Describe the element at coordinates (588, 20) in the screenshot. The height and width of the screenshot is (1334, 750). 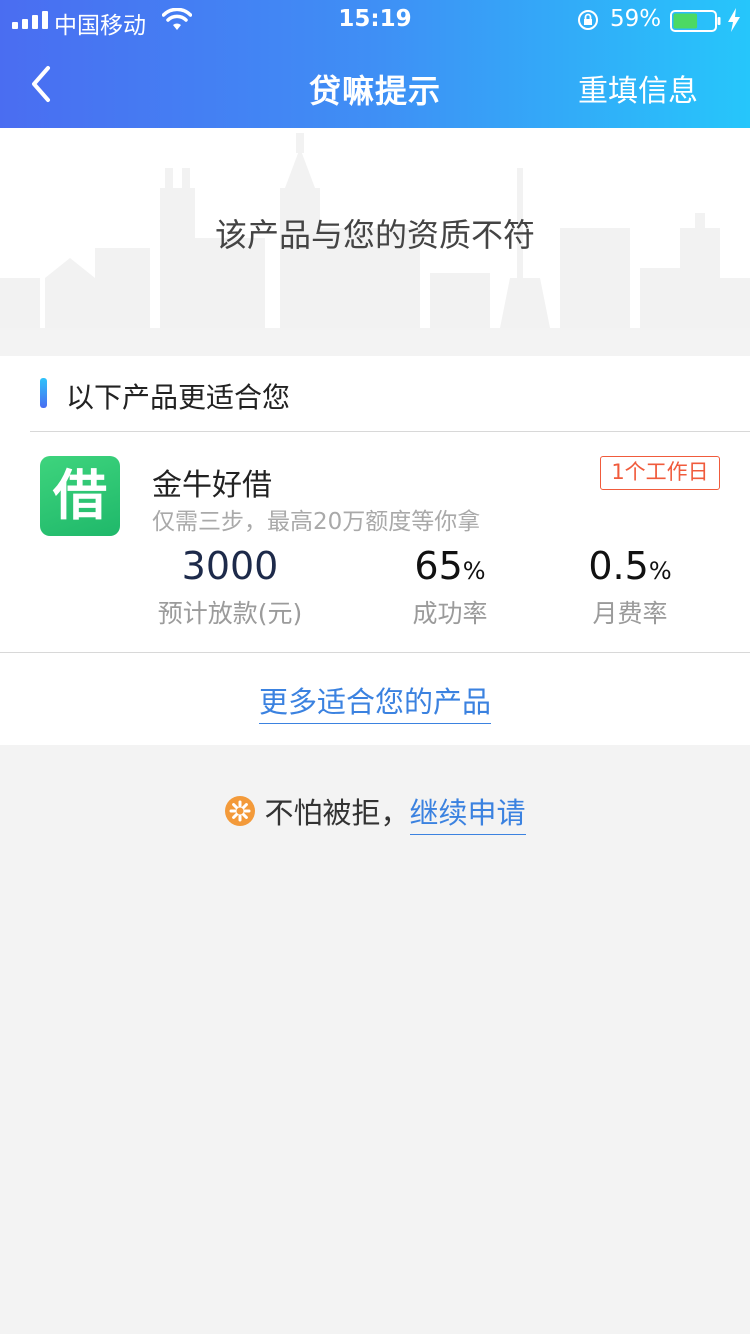
I see `rotation-lock-icon` at that location.